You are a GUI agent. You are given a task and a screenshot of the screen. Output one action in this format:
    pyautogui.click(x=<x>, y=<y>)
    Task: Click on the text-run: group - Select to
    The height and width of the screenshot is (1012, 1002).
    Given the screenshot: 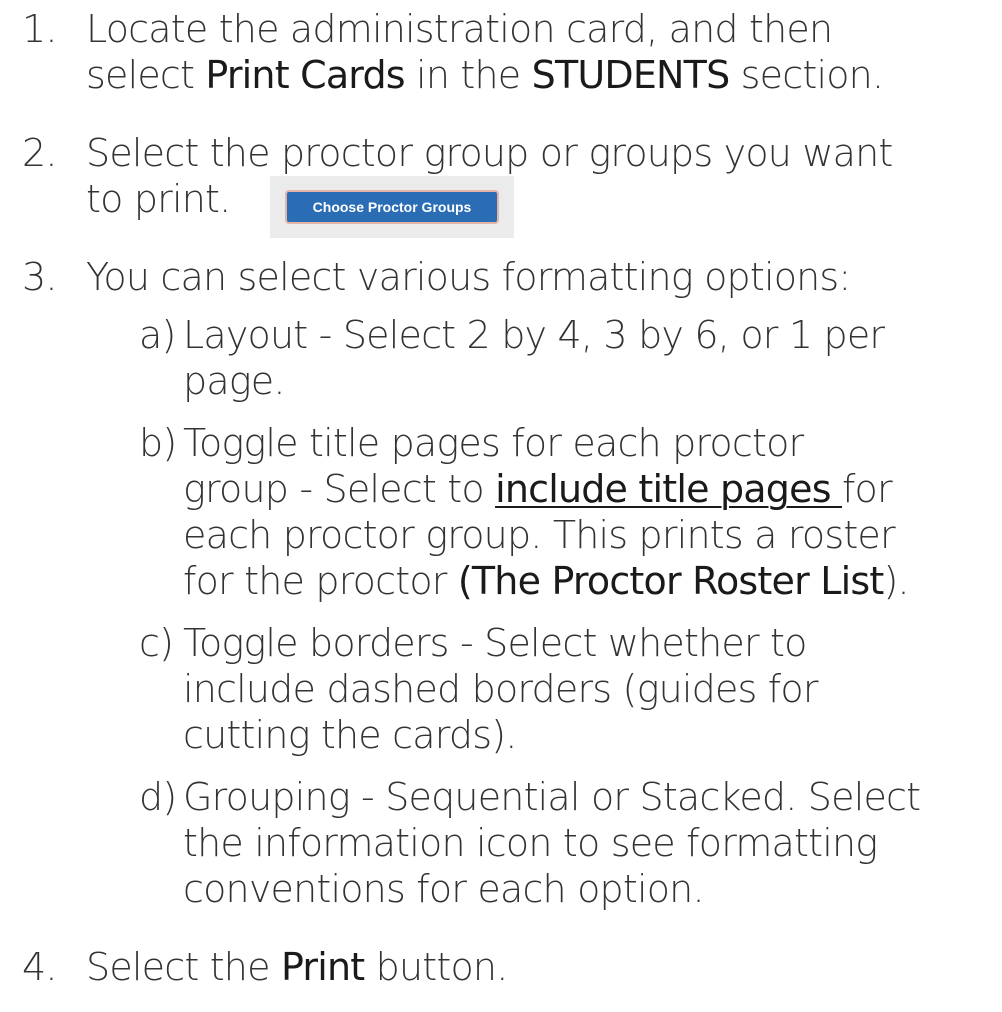 What is the action you would take?
    pyautogui.click(x=339, y=489)
    